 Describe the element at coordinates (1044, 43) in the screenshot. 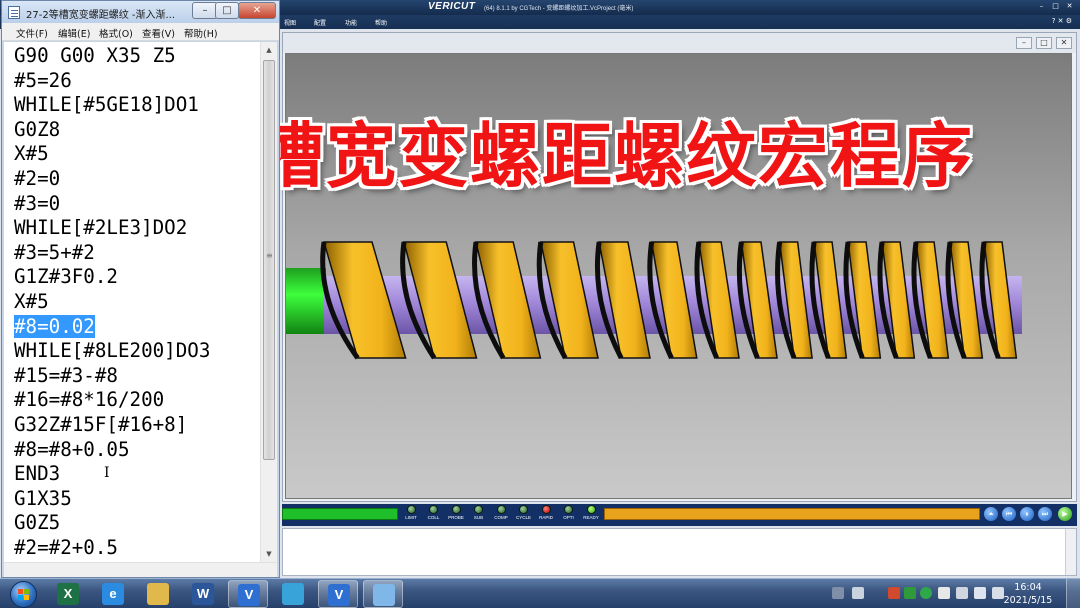

I see `view-maximize-icon: □` at that location.